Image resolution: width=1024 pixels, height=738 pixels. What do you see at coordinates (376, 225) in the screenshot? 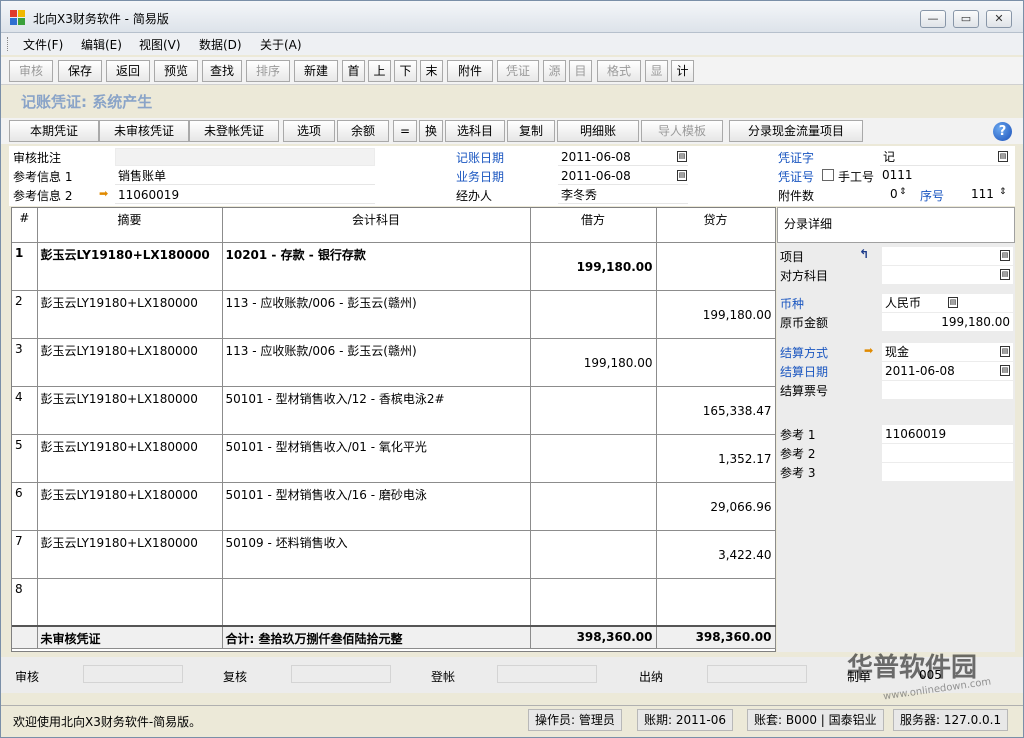
I see `col-header-account: 会计科目` at bounding box center [376, 225].